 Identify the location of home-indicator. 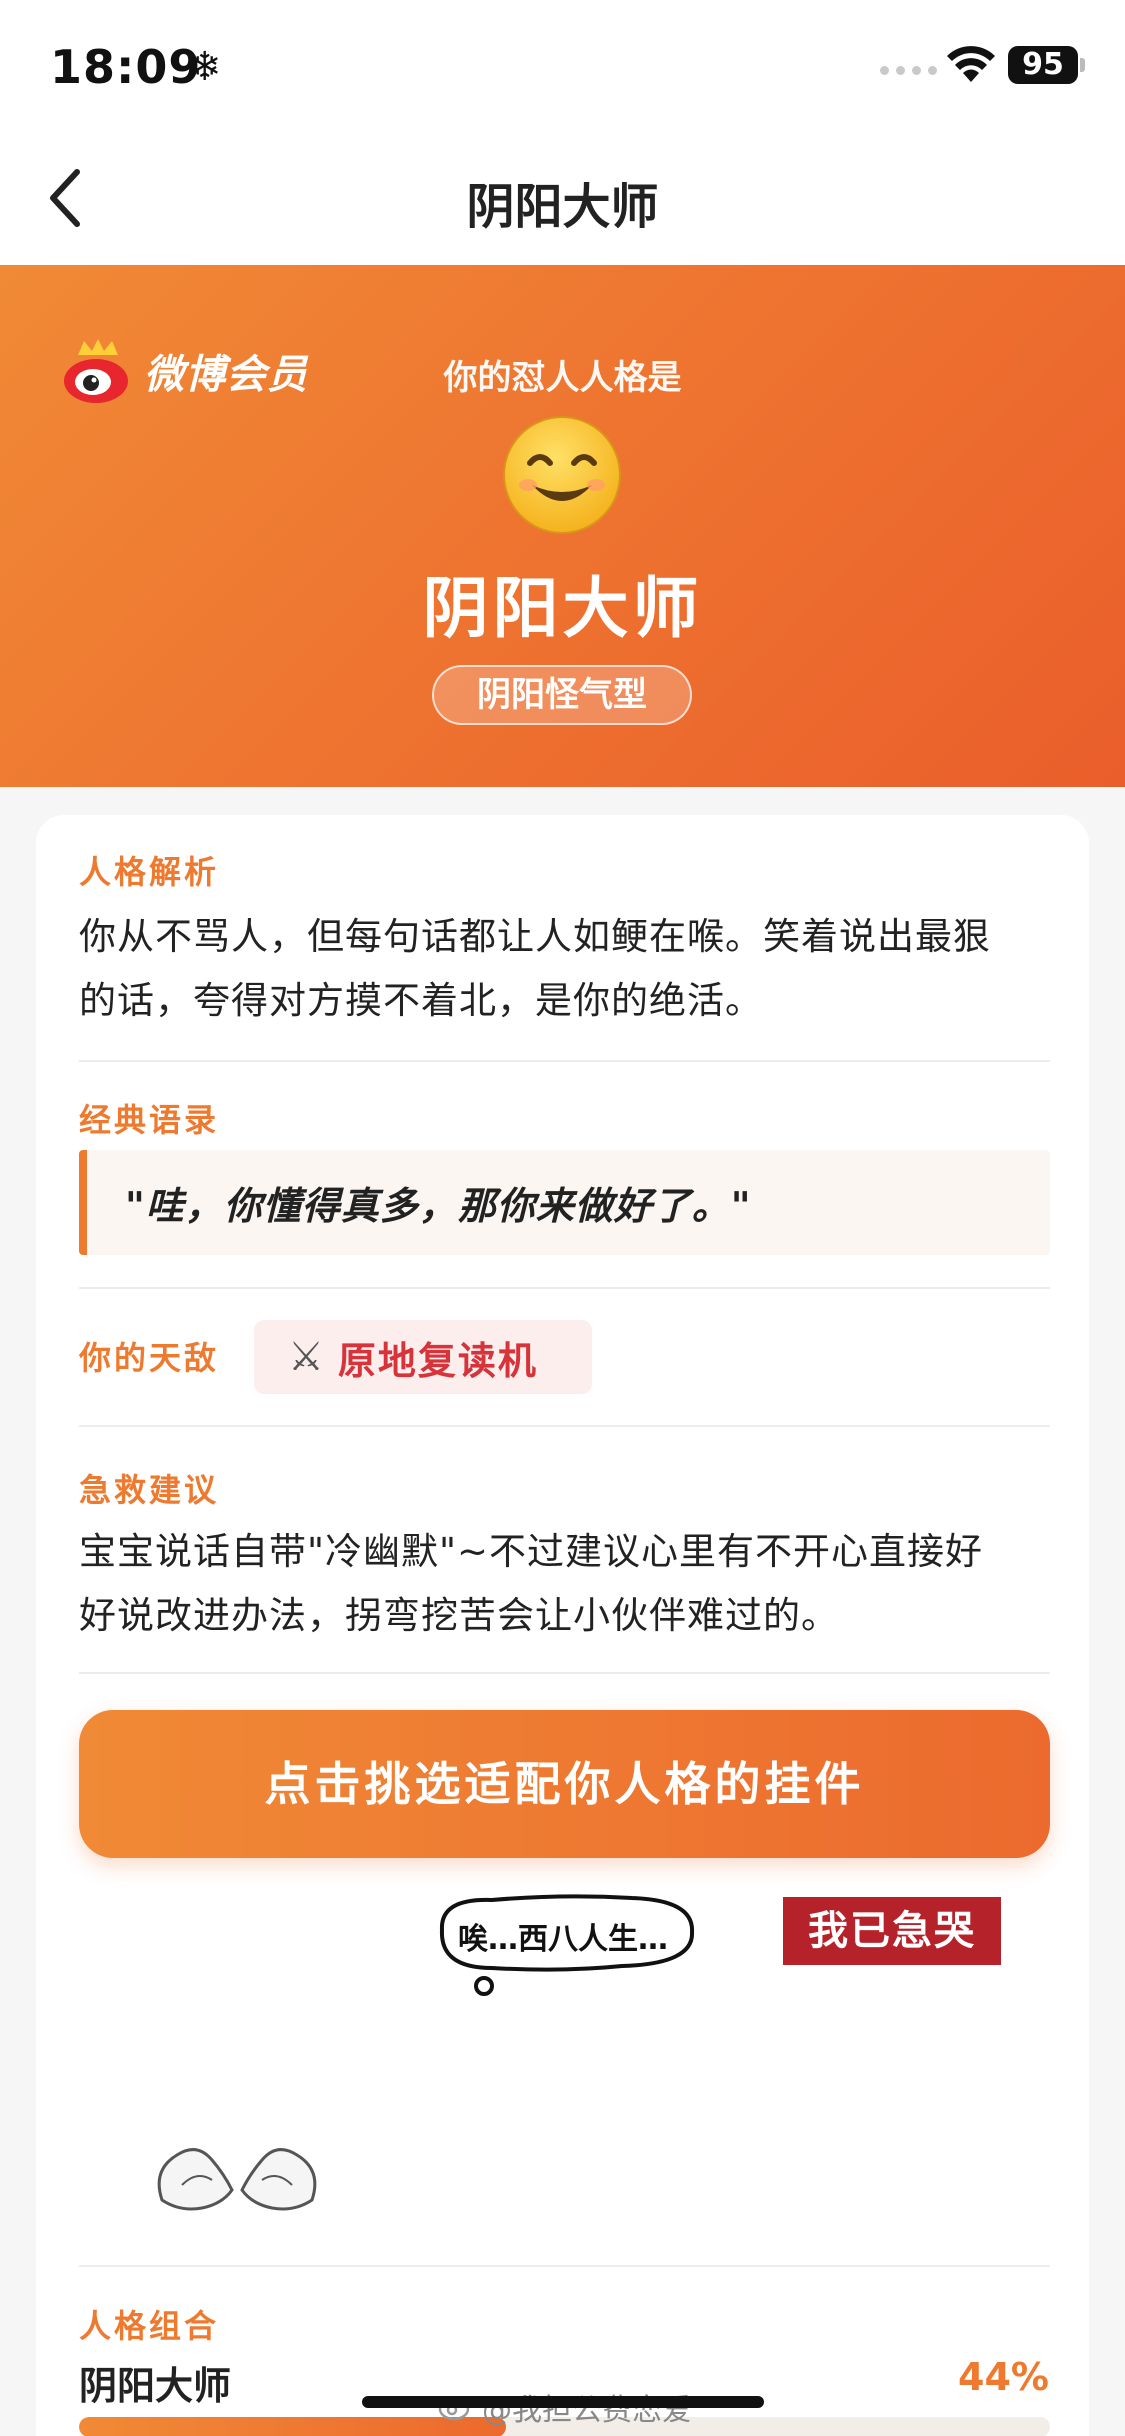
(563, 2402).